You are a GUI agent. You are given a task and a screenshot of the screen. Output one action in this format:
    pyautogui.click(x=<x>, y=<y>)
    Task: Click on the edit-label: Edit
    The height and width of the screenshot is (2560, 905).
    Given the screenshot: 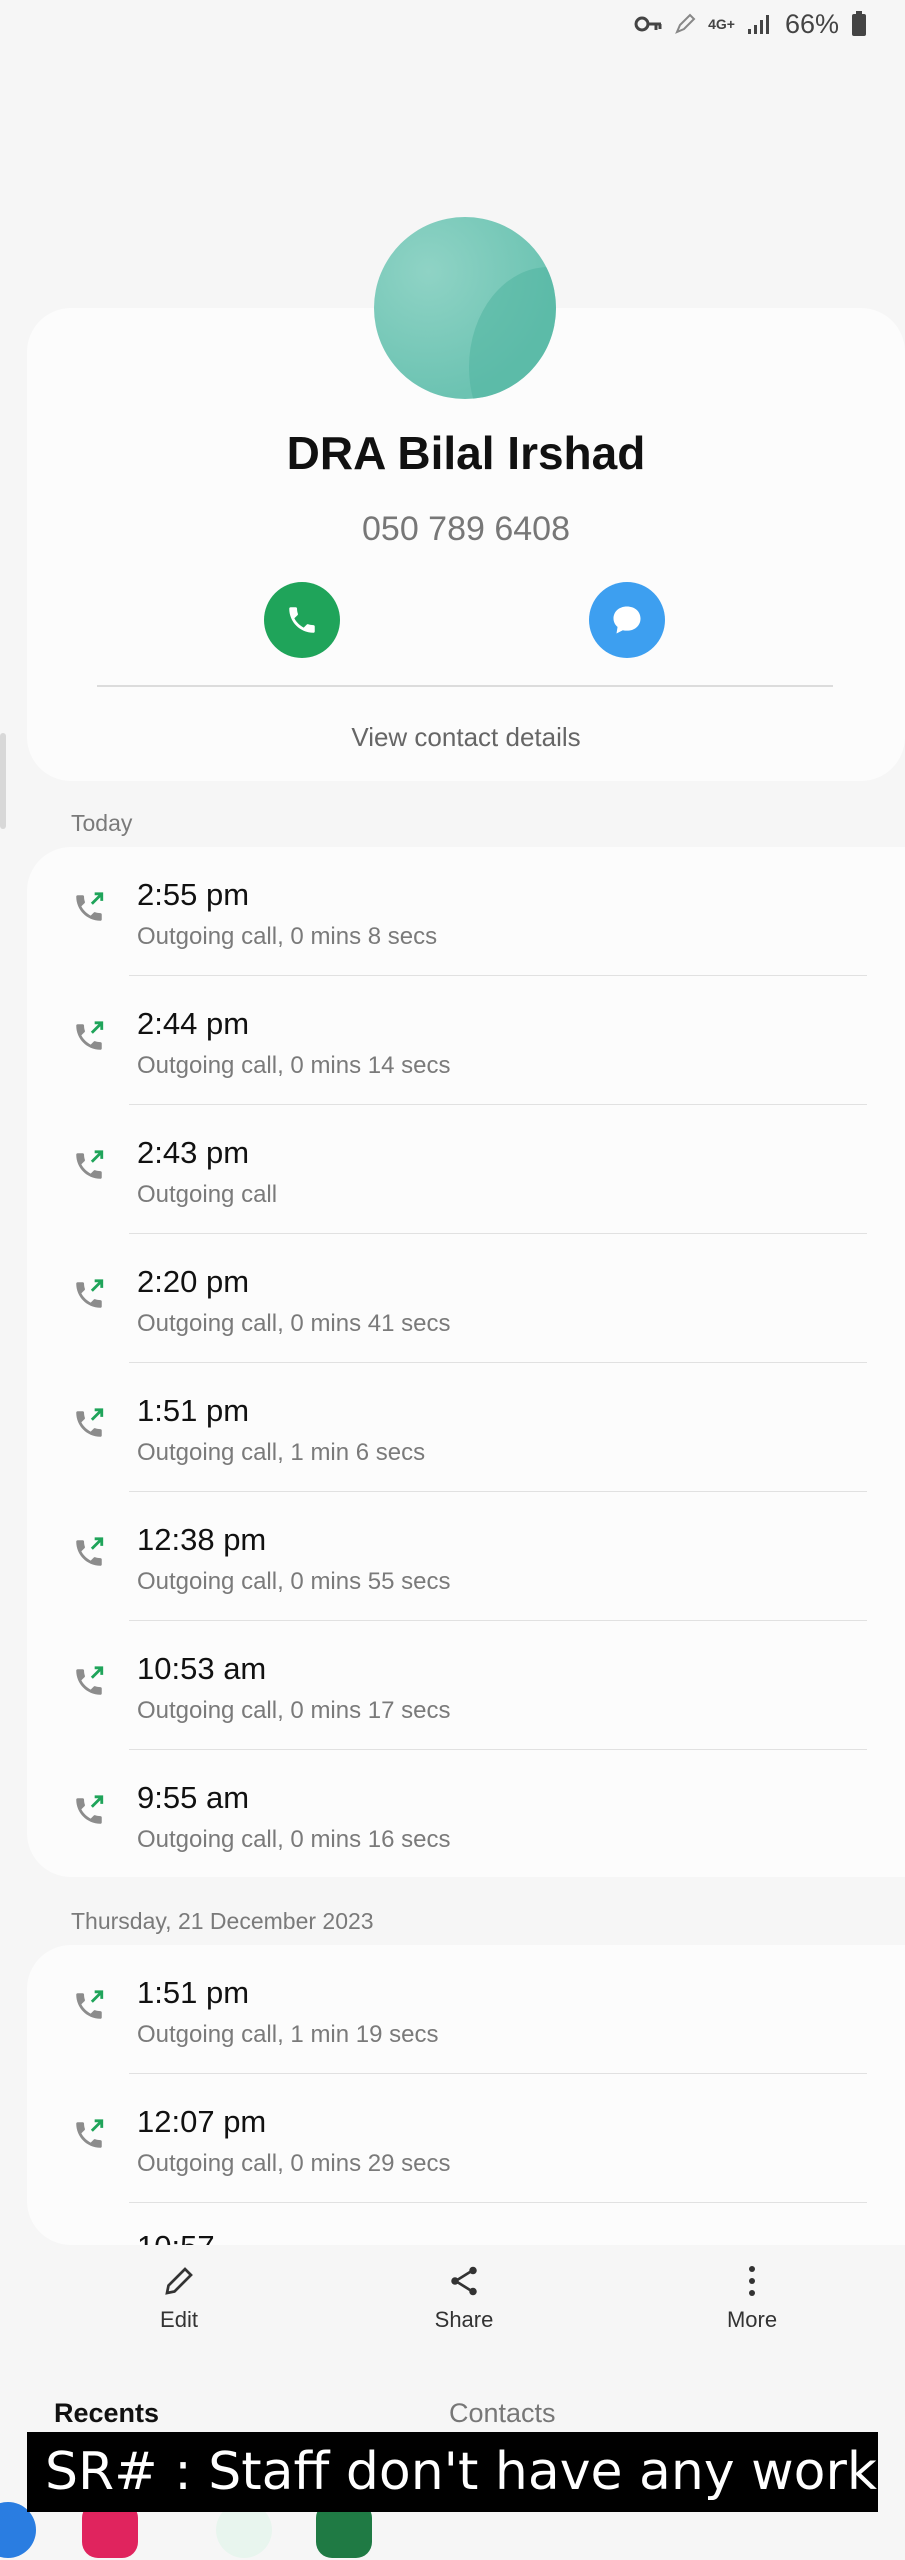 What is the action you would take?
    pyautogui.click(x=179, y=2319)
    